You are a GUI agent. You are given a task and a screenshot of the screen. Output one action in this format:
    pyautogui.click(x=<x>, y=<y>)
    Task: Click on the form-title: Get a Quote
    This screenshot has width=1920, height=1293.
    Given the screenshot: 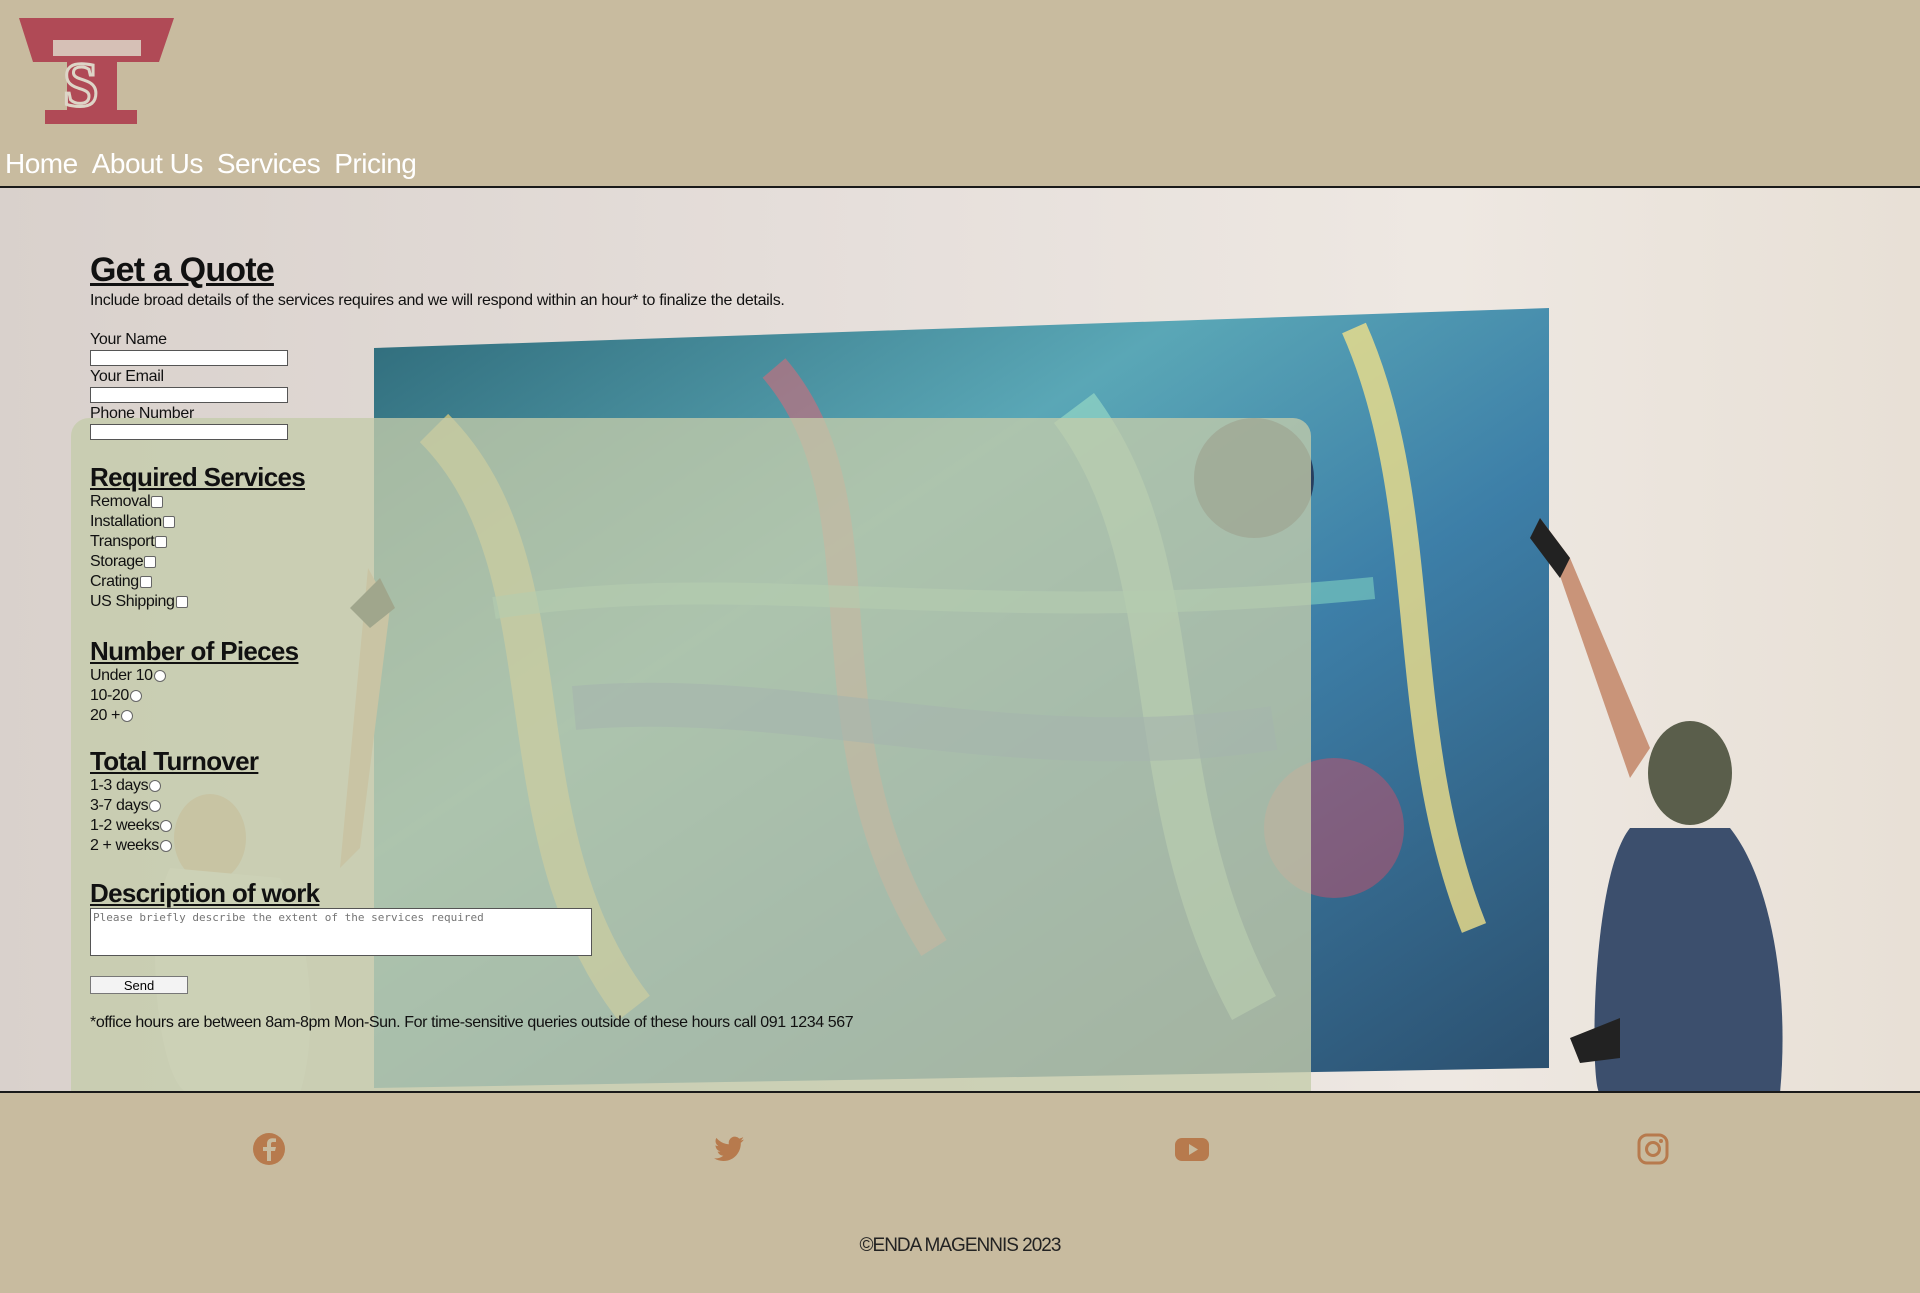 What is the action you would take?
    pyautogui.click(x=182, y=270)
    